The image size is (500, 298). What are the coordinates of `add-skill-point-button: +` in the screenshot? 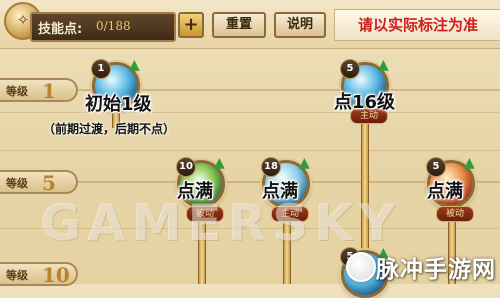 It's located at (191, 25).